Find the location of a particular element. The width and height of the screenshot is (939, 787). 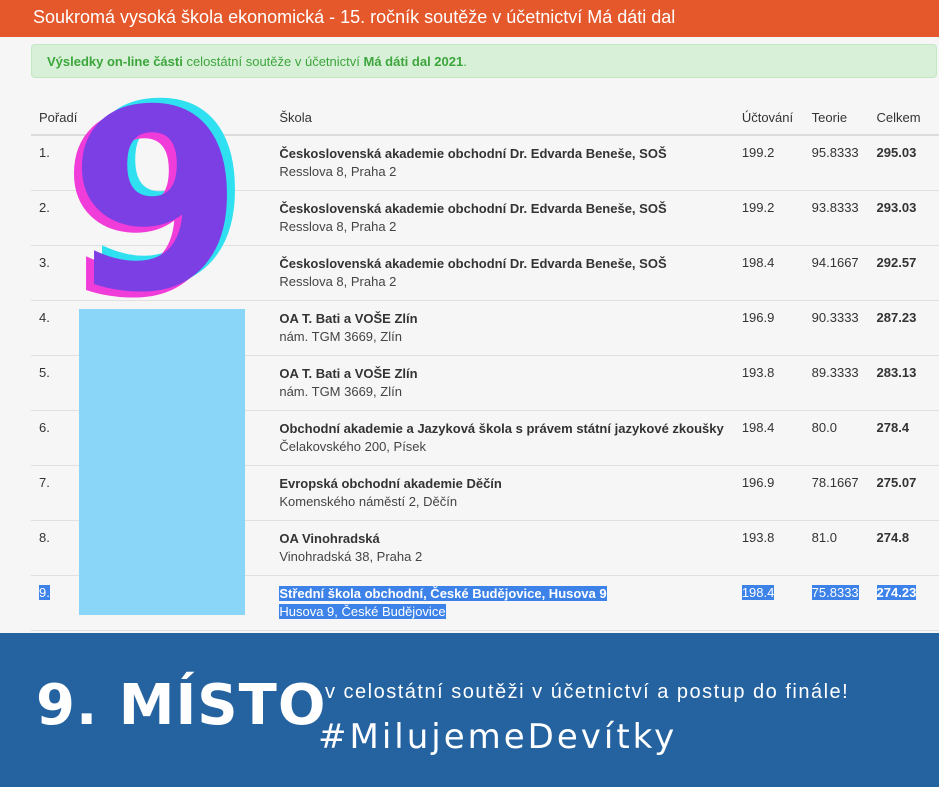

alert-end: . is located at coordinates (465, 61).